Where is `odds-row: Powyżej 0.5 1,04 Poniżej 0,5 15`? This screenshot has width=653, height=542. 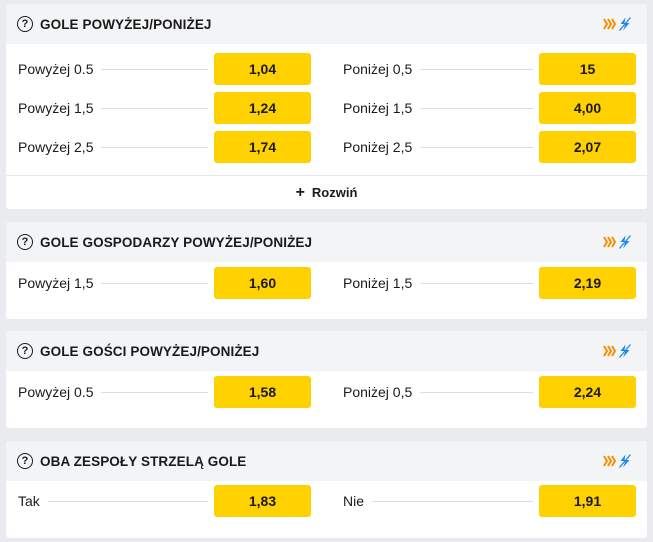 odds-row: Powyżej 0.5 1,04 Poniżej 0,5 15 is located at coordinates (326, 69).